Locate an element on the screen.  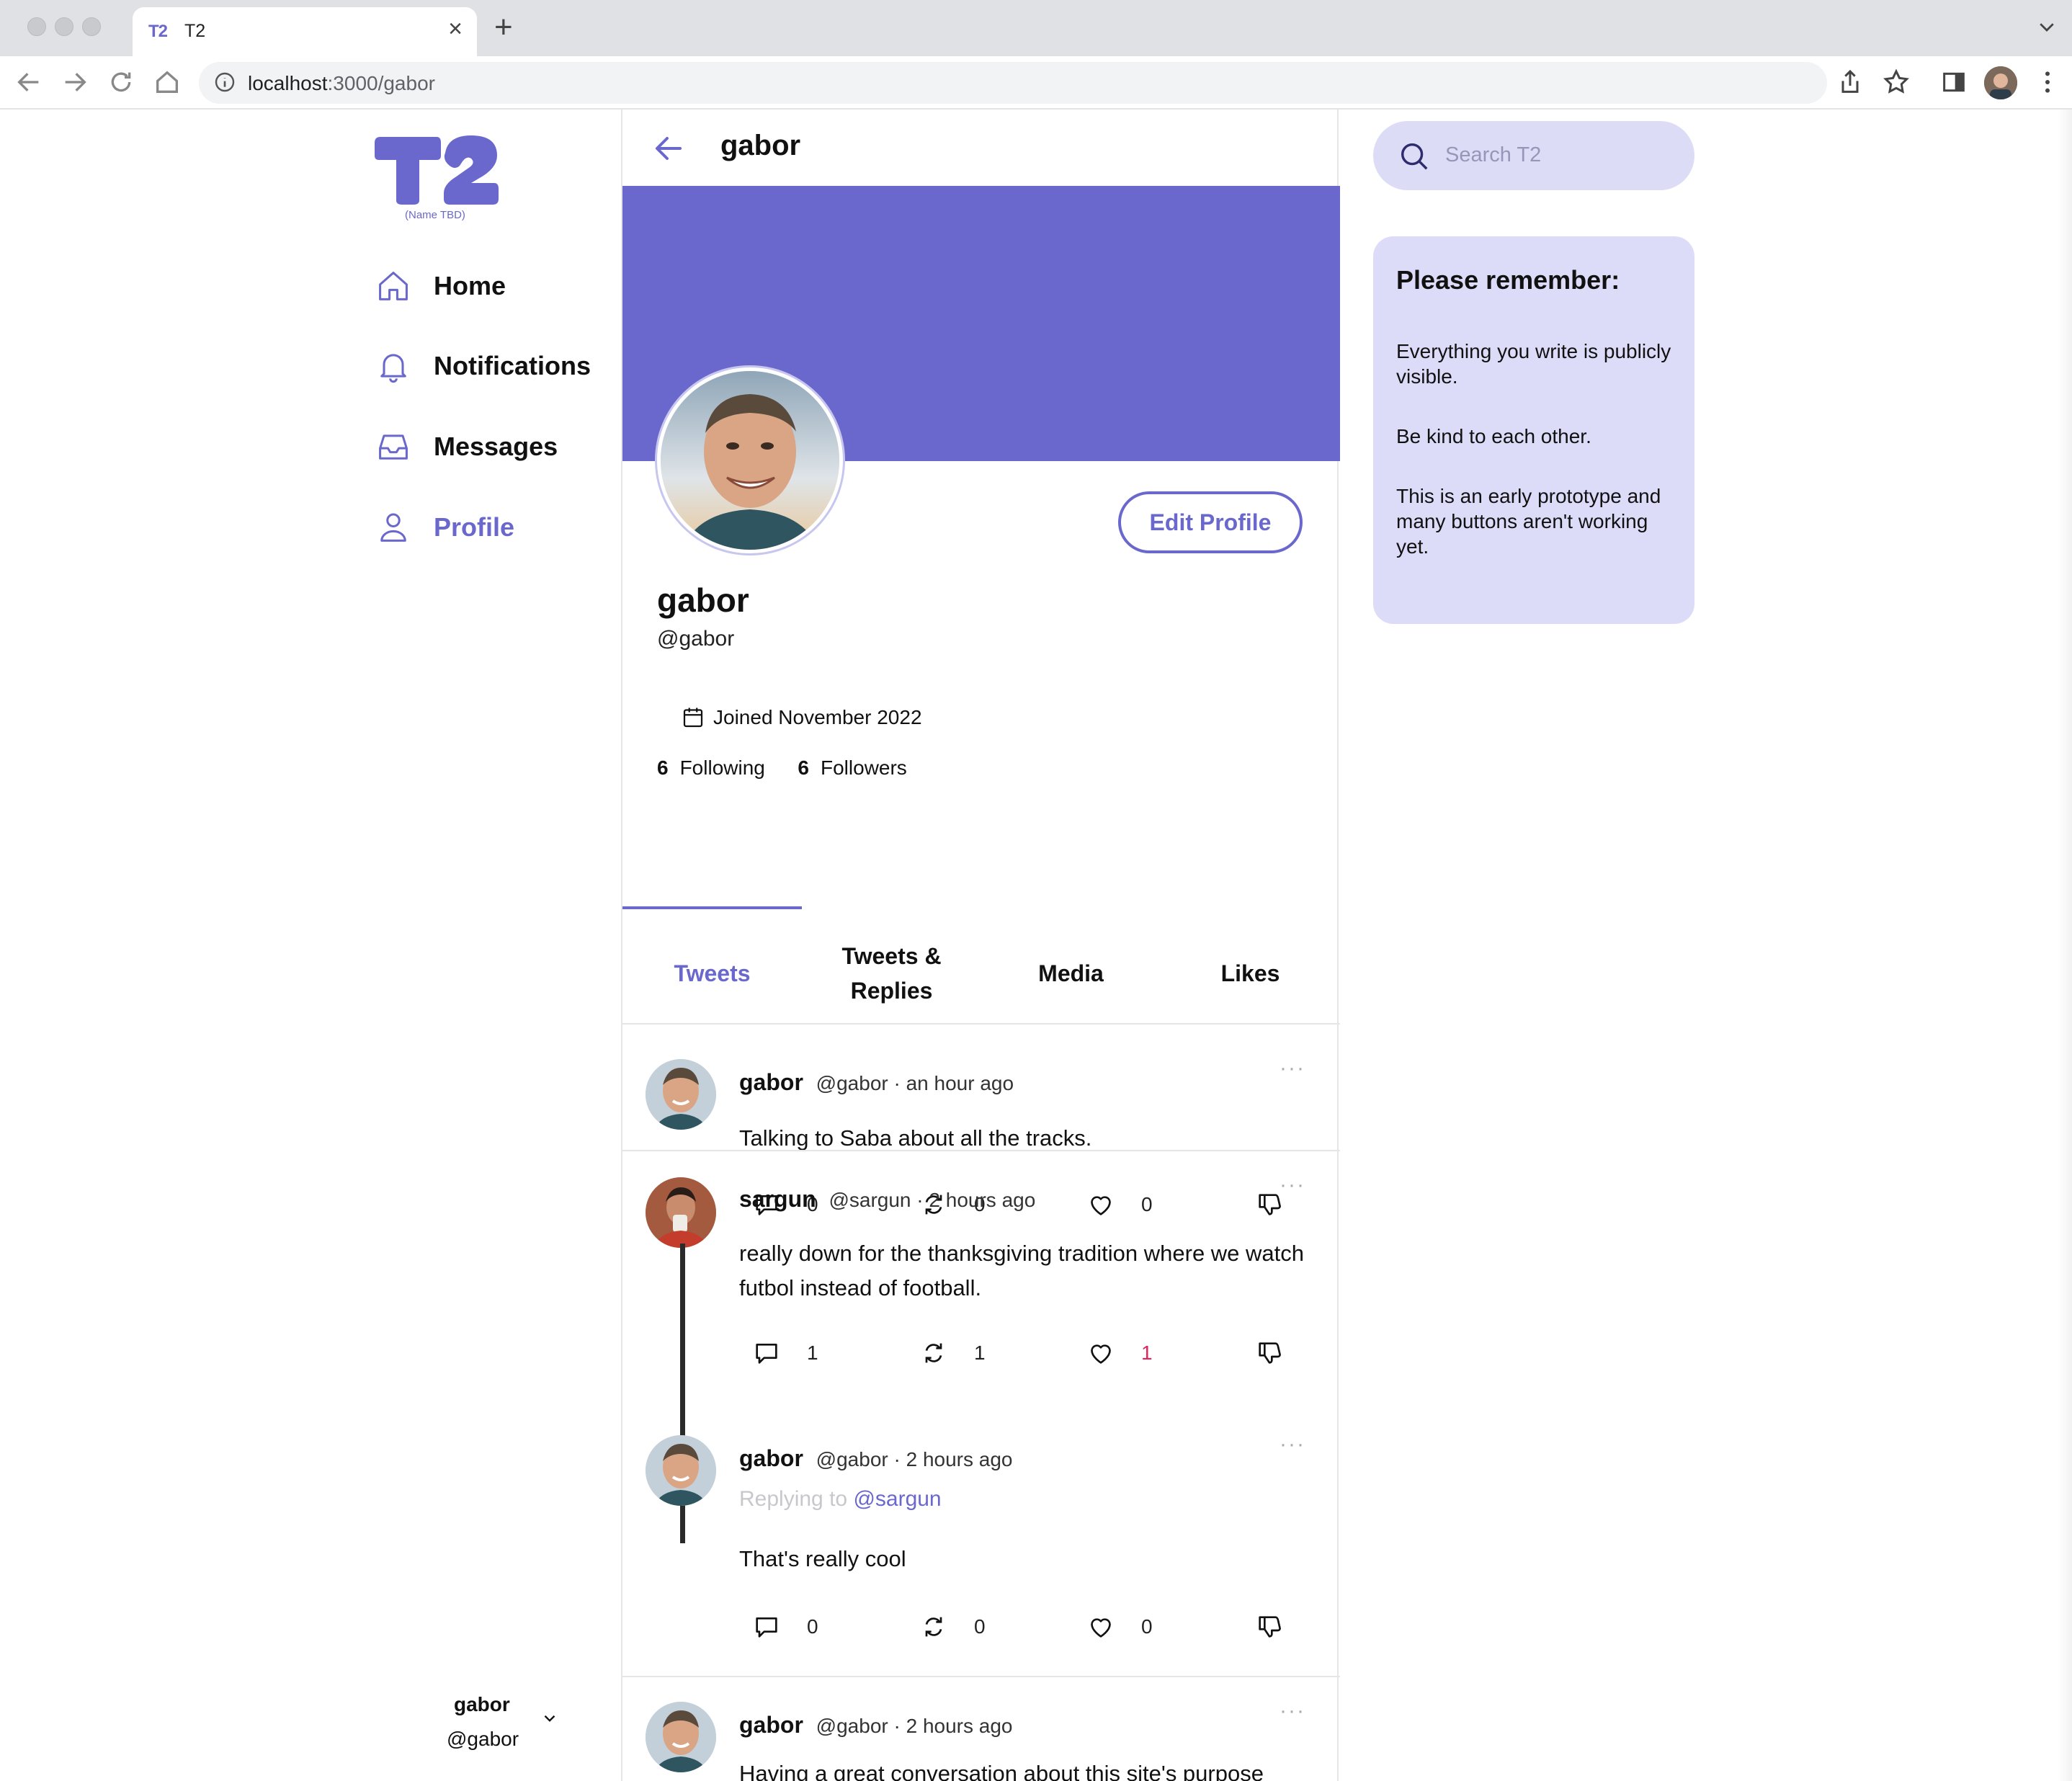
close-window-button is located at coordinates (36, 27).